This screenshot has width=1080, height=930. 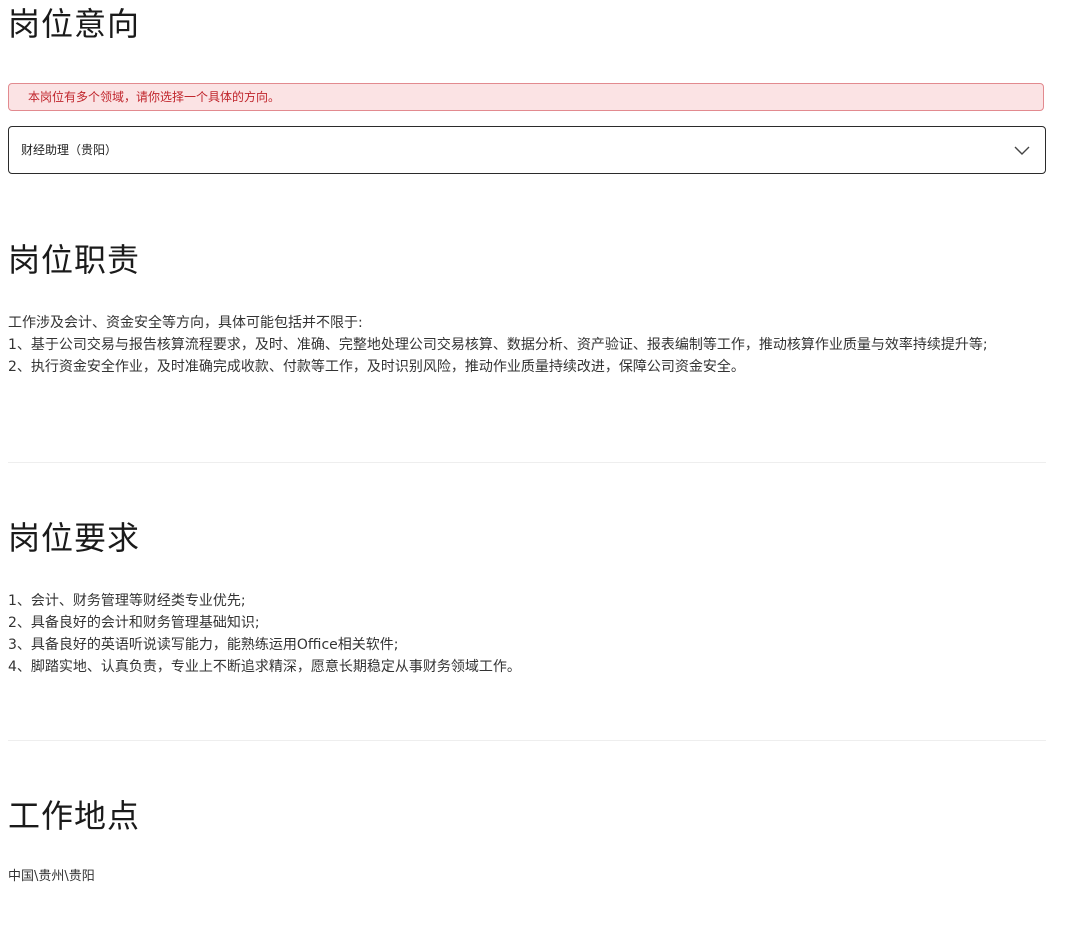 What do you see at coordinates (203, 645) in the screenshot?
I see `requirements-line: 3、具备良好的英语听说读写能力，能熟练运用Office相关软件;` at bounding box center [203, 645].